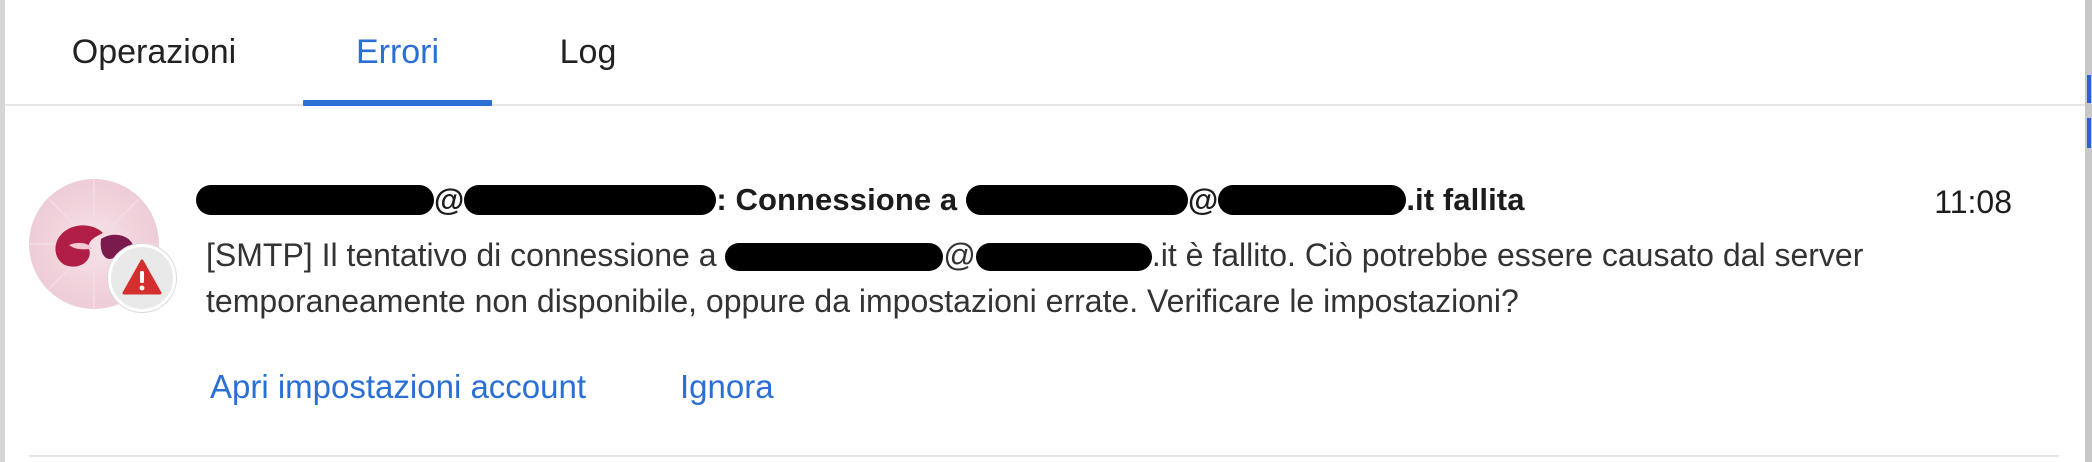 The width and height of the screenshot is (2092, 462). I want to click on tab-operazioni: Operazioni, so click(154, 52).